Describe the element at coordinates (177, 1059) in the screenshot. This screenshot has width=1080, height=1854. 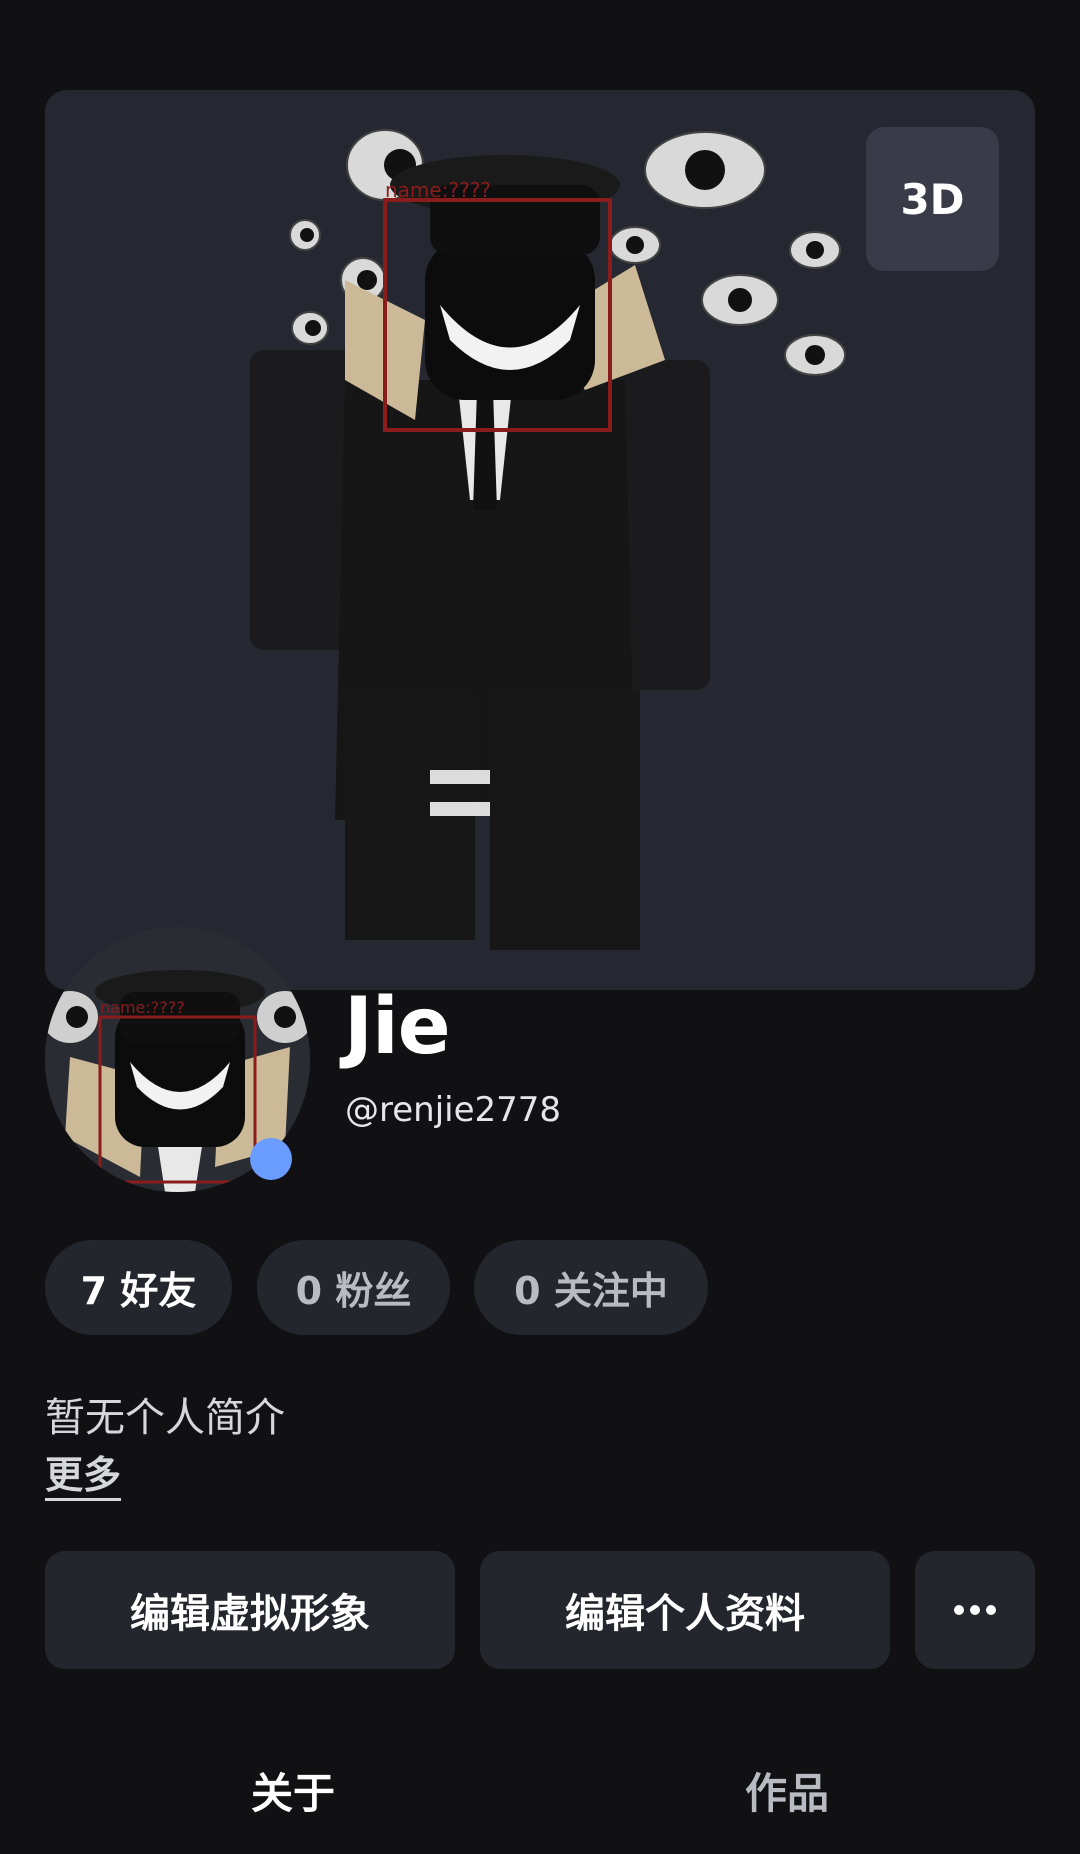
I see `avatar-headshot: name:????` at that location.